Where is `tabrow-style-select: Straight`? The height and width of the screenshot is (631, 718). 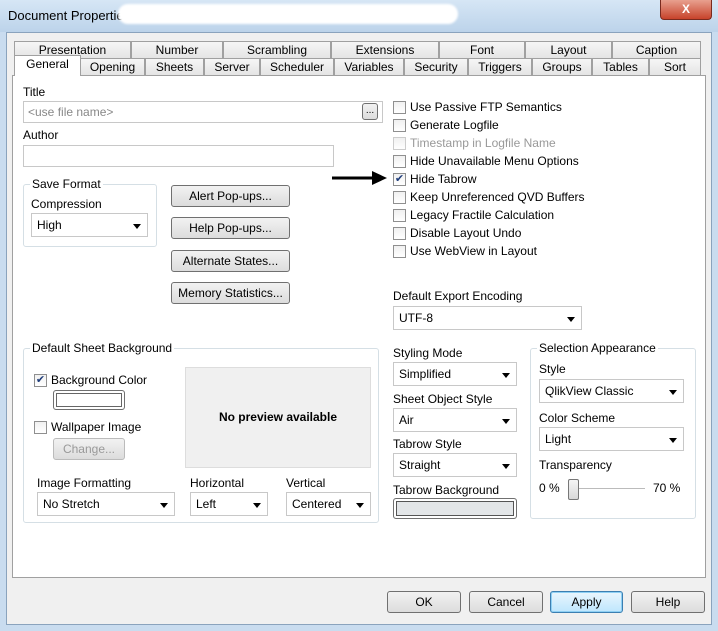
tabrow-style-select: Straight is located at coordinates (455, 465).